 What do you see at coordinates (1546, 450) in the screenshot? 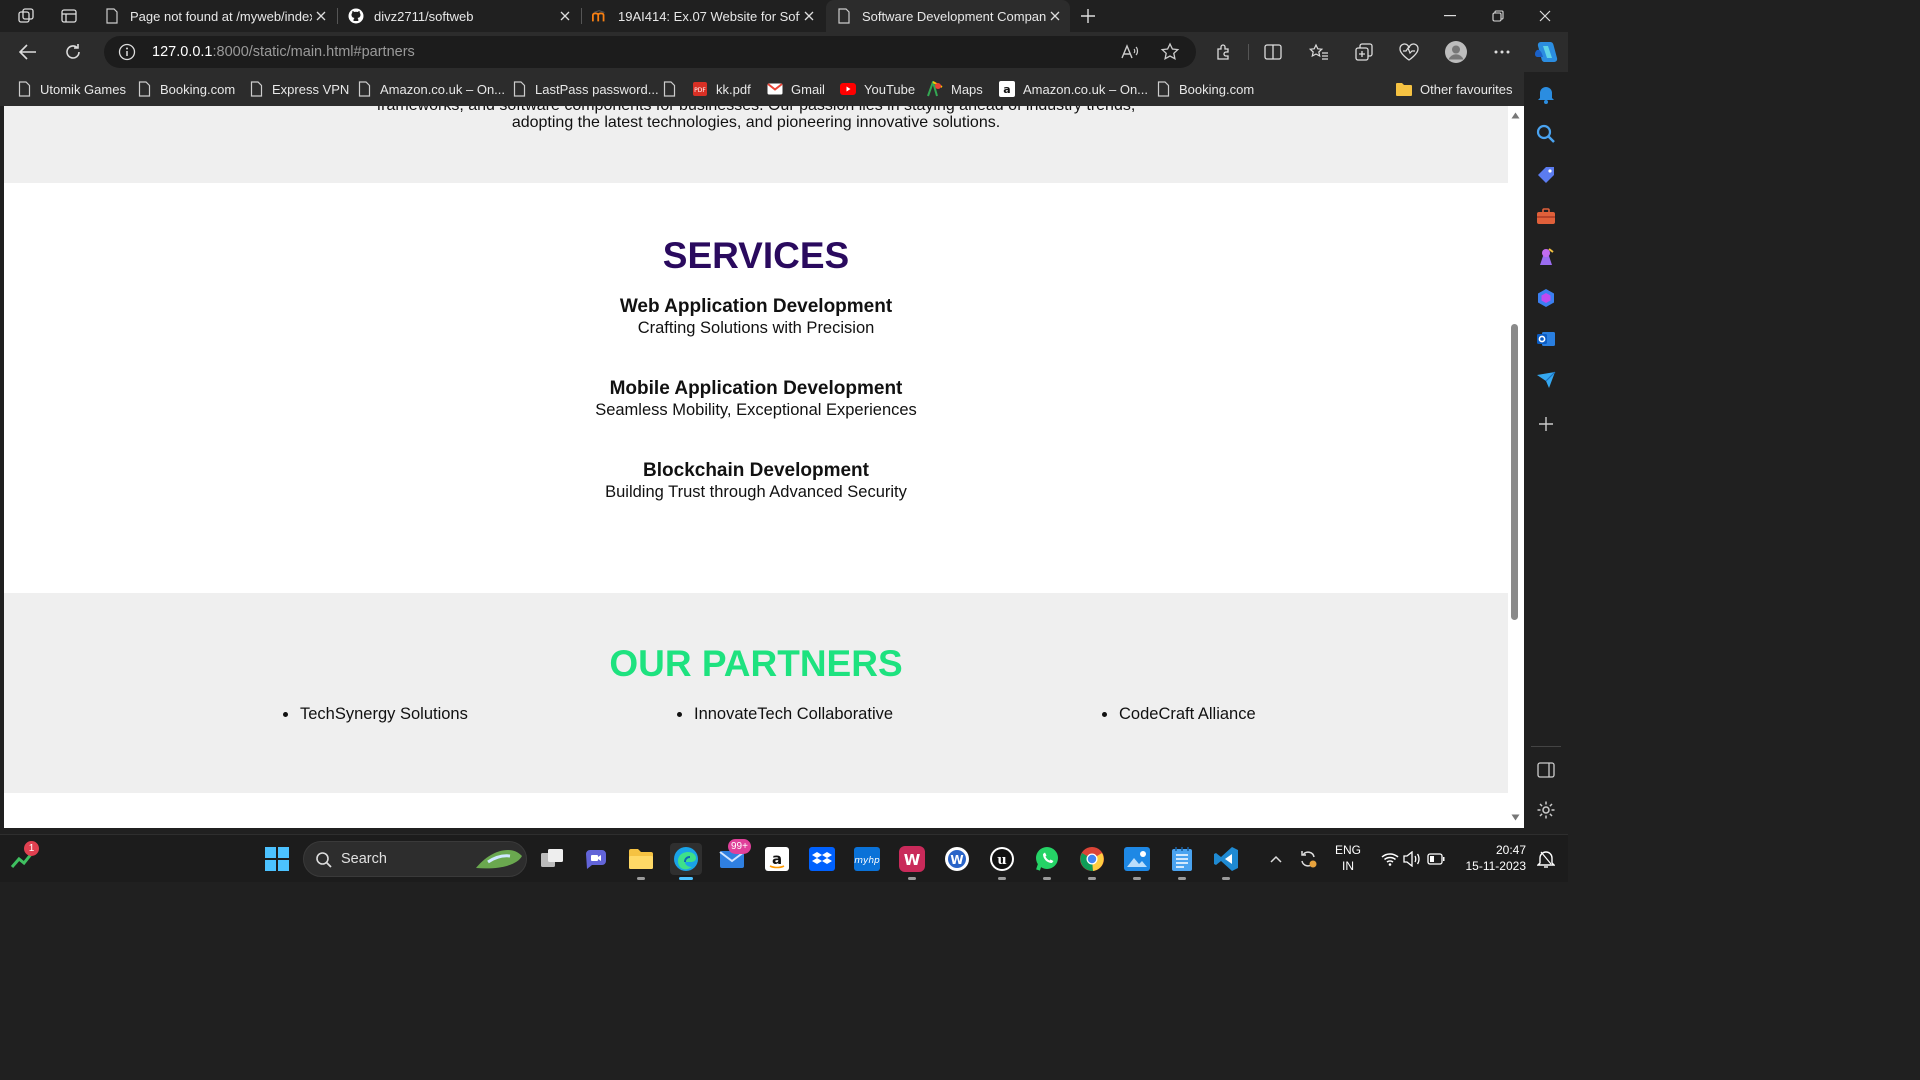
I see `edge-sidebar` at bounding box center [1546, 450].